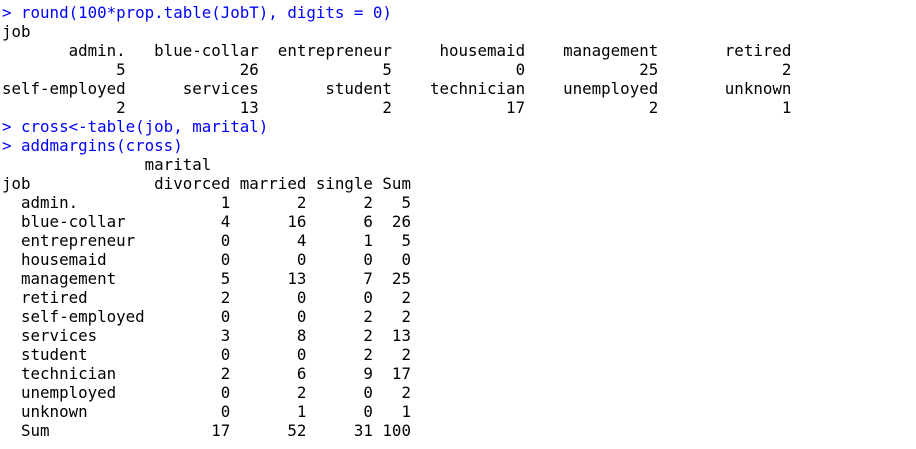 The height and width of the screenshot is (449, 916). Describe the element at coordinates (206, 259) in the screenshot. I see `table-row: housemaid 0 0 0 0` at that location.